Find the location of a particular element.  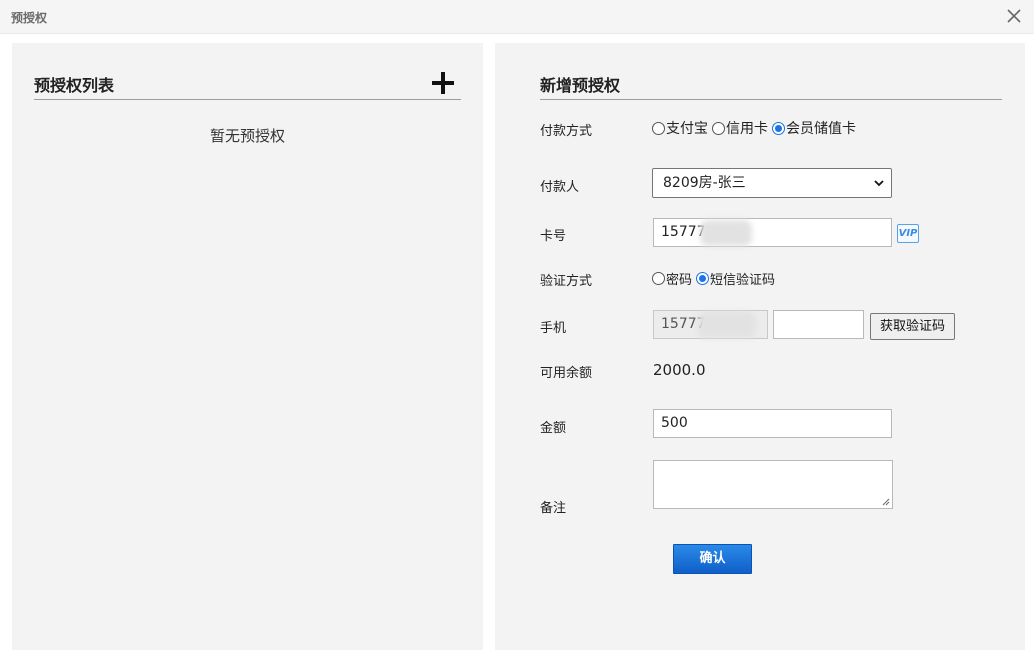

confirm-button: 确认 is located at coordinates (712, 559).